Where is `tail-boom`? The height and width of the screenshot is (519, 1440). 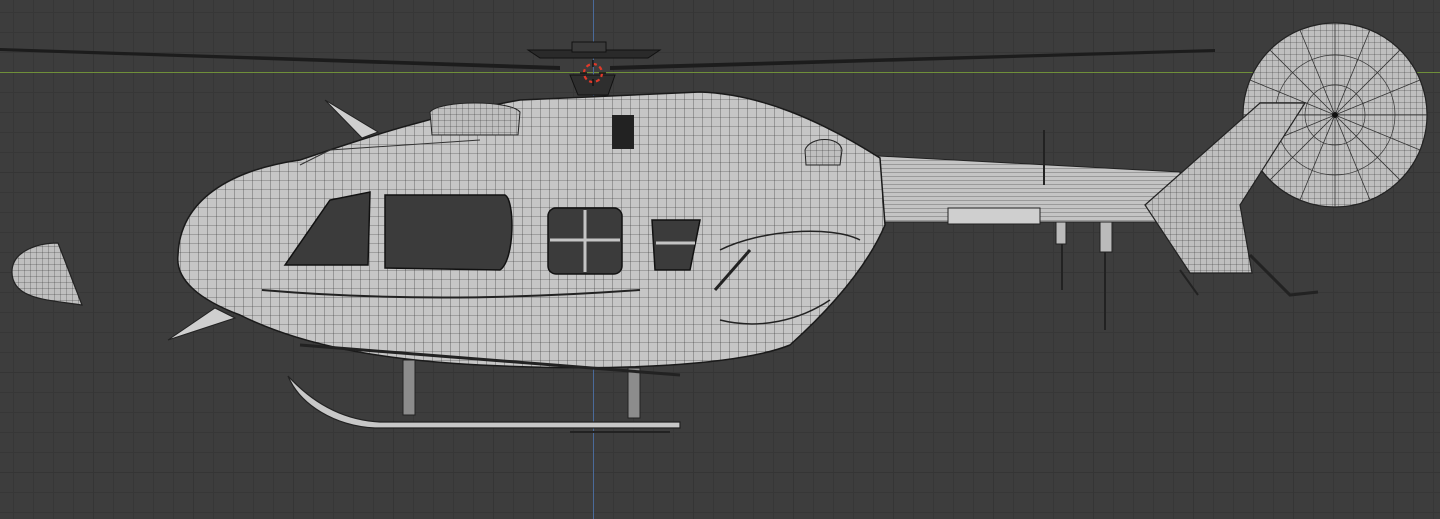 tail-boom is located at coordinates (1020, 230).